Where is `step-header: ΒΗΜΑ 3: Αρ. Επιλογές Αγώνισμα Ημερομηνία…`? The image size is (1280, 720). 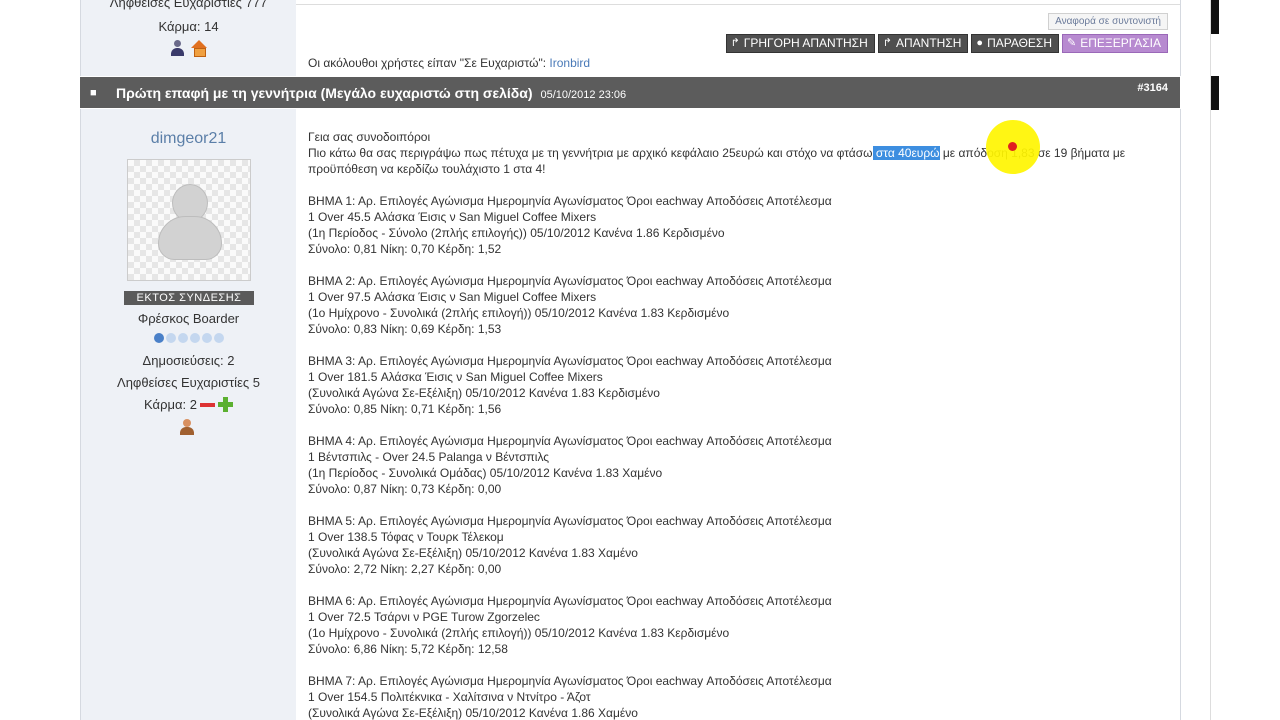
step-header: ΒΗΜΑ 3: Αρ. Επιλογές Αγώνισμα Ημερομηνία… is located at coordinates (570, 361).